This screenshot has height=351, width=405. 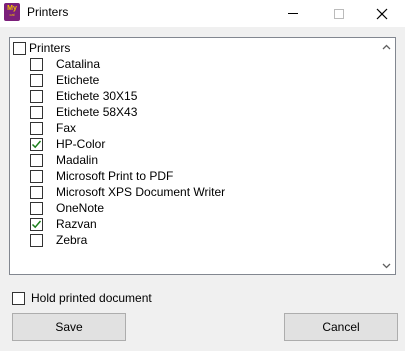 What do you see at coordinates (78, 80) in the screenshot?
I see `printer-label: Etichete` at bounding box center [78, 80].